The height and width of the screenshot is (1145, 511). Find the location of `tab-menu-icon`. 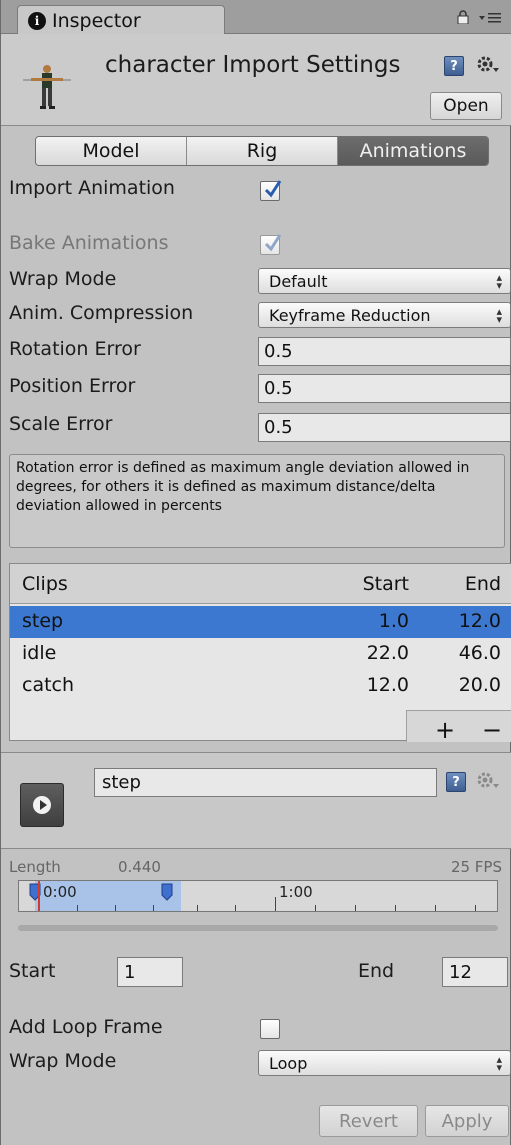

tab-menu-icon is located at coordinates (490, 17).